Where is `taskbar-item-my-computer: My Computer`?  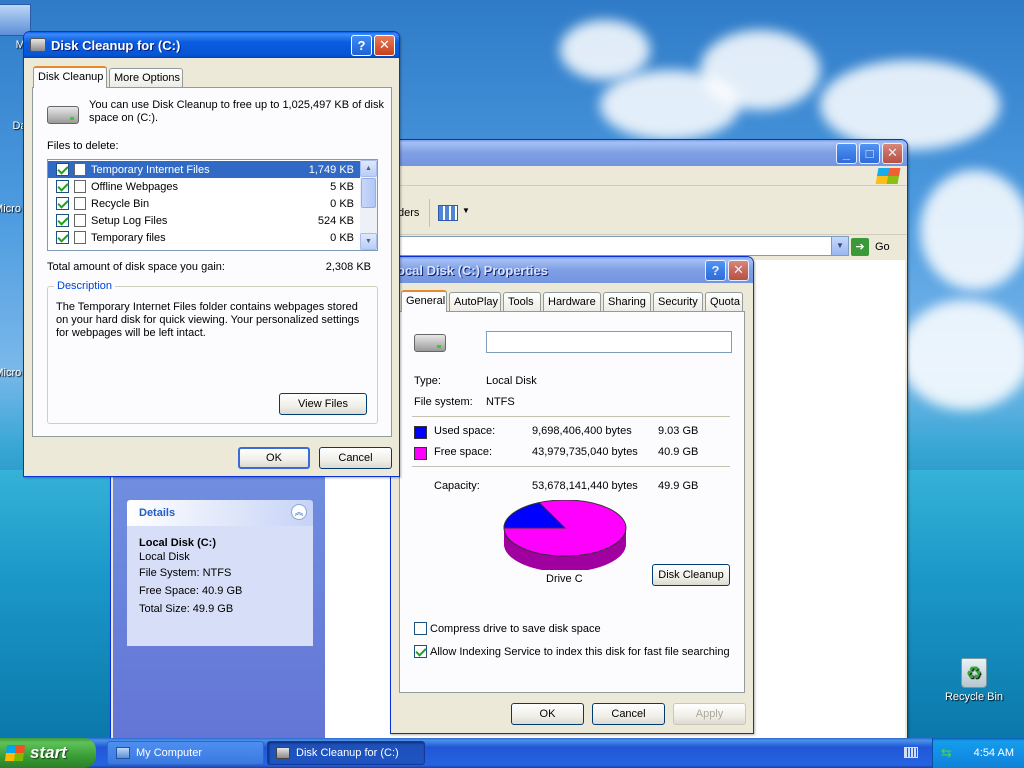
taskbar-item-my-computer: My Computer is located at coordinates (185, 753).